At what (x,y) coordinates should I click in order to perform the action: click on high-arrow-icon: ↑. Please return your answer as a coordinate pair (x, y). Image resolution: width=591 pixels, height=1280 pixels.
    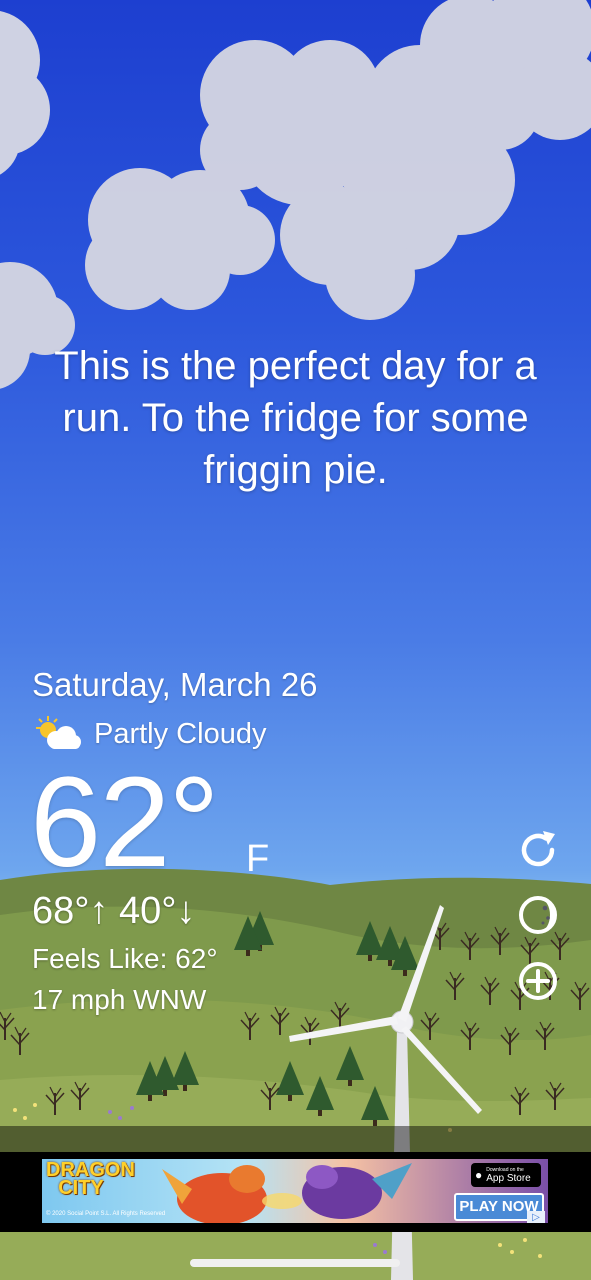
    Looking at the image, I should click on (99, 911).